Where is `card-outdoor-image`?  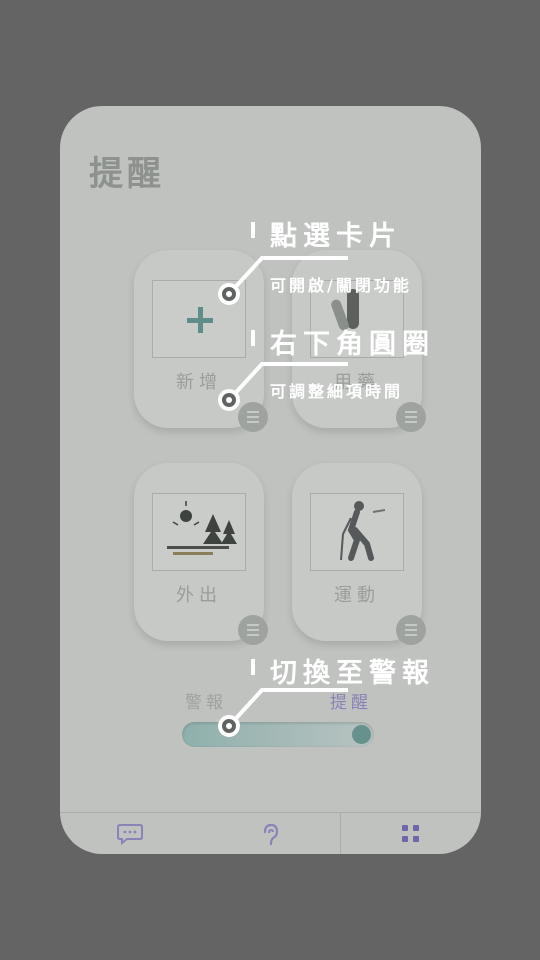
card-outdoor-image is located at coordinates (199, 532).